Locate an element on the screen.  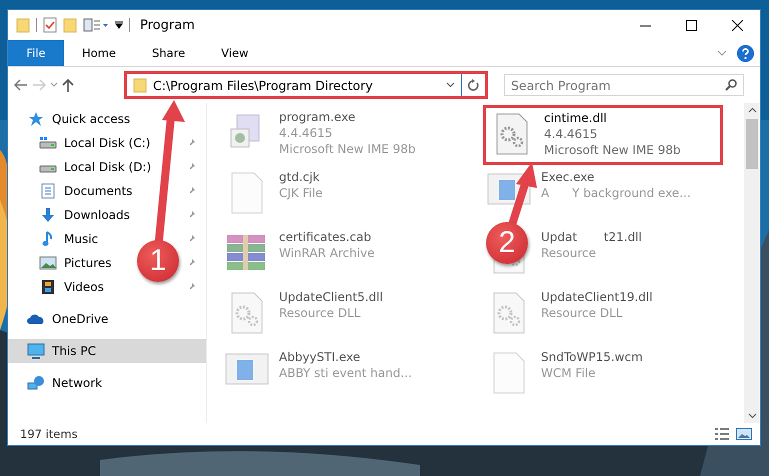
document-icon is located at coordinates (48, 191).